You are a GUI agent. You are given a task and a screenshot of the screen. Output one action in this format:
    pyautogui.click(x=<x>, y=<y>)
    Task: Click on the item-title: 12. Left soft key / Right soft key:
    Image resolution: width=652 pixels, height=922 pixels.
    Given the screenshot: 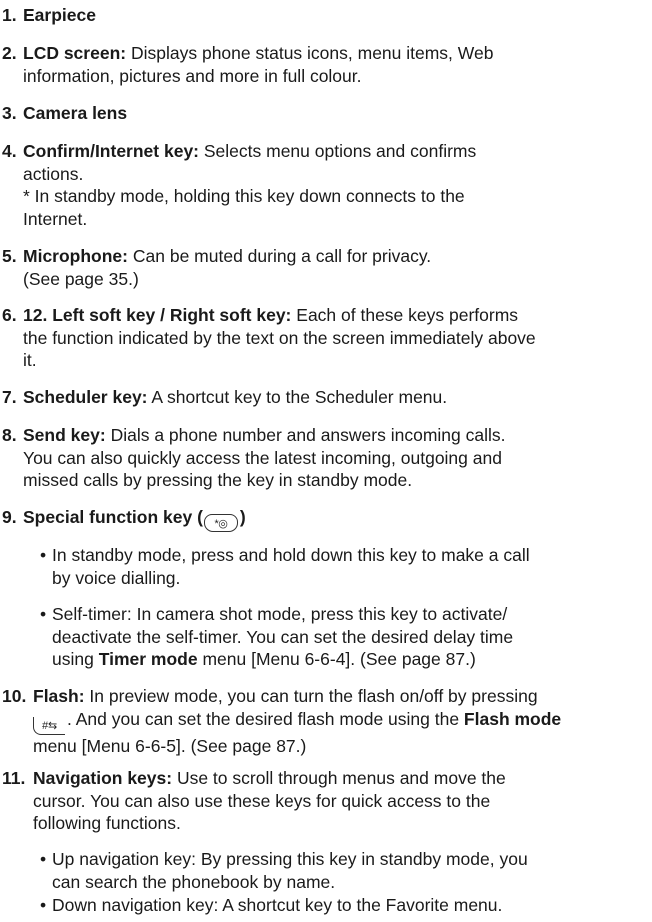 What is the action you would take?
    pyautogui.click(x=157, y=315)
    